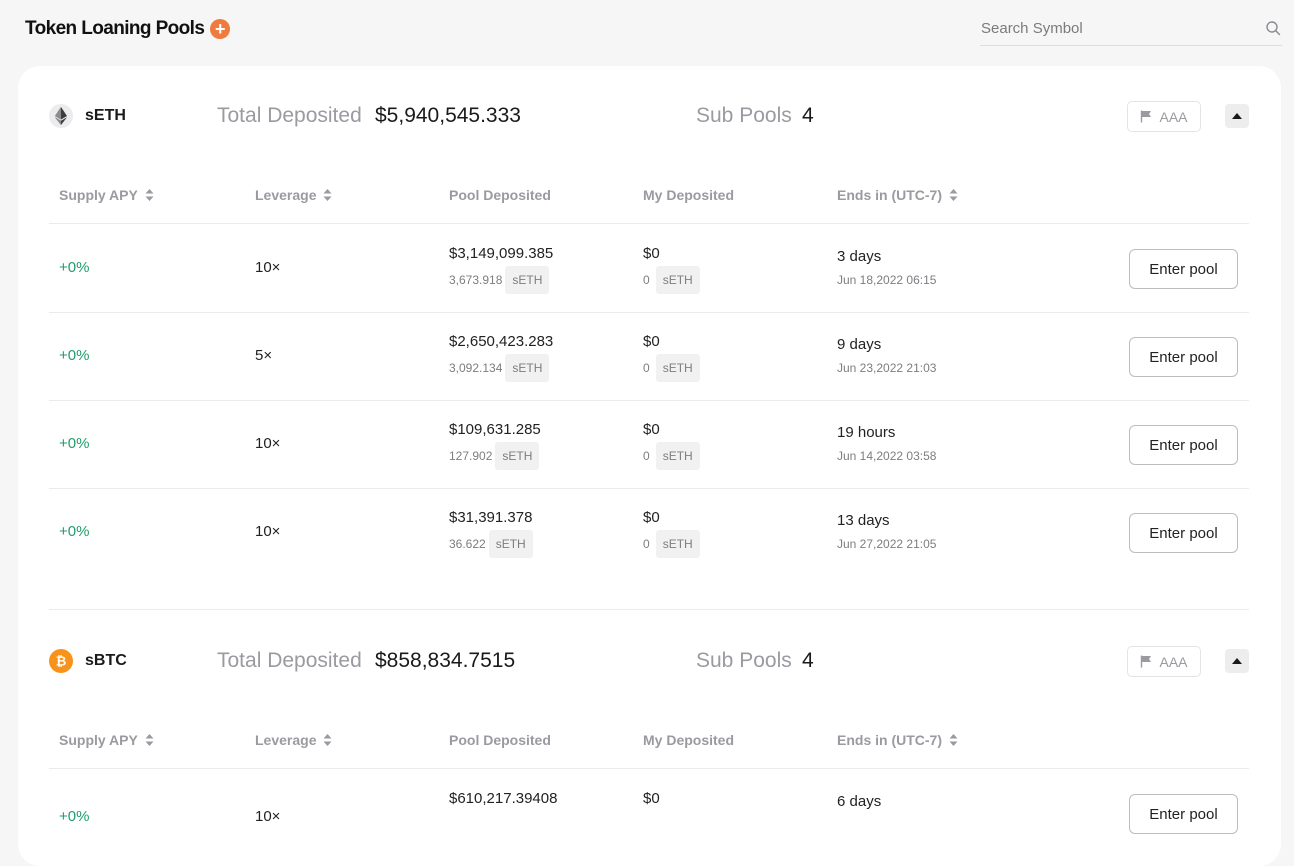  I want to click on total-deposited-value: $5,940,545.333, so click(448, 115).